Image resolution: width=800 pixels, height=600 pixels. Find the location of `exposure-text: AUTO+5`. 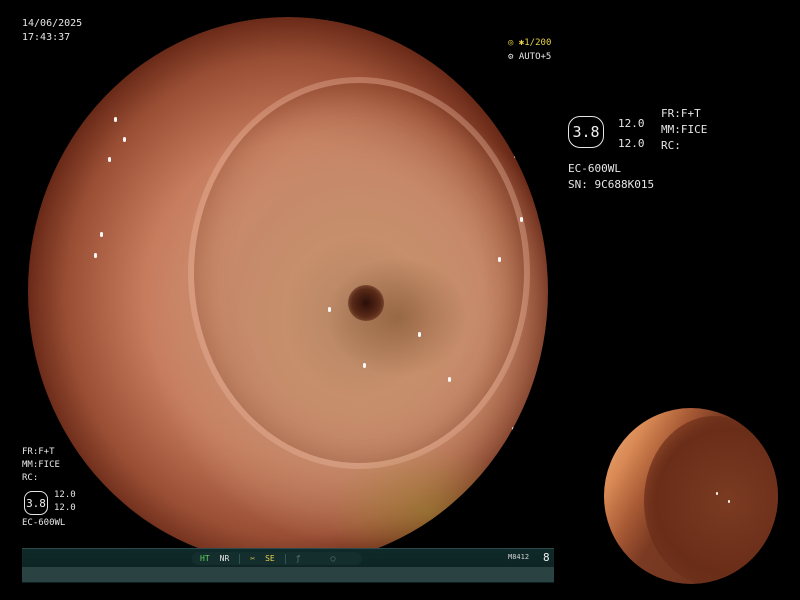

exposure-text: AUTO+5 is located at coordinates (535, 57).